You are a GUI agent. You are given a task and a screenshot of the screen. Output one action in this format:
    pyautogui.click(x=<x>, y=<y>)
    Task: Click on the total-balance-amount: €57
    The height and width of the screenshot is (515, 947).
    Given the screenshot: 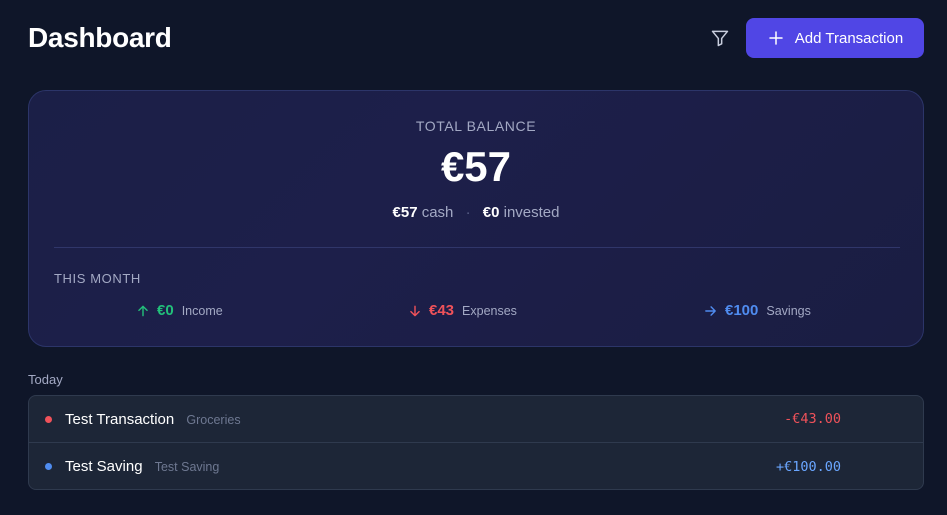 What is the action you would take?
    pyautogui.click(x=476, y=166)
    